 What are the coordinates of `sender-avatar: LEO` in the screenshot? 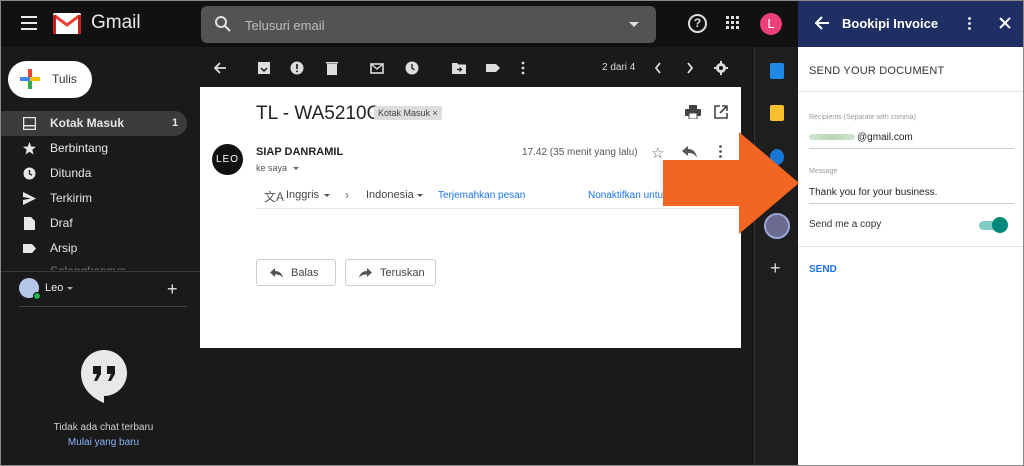 It's located at (227, 159).